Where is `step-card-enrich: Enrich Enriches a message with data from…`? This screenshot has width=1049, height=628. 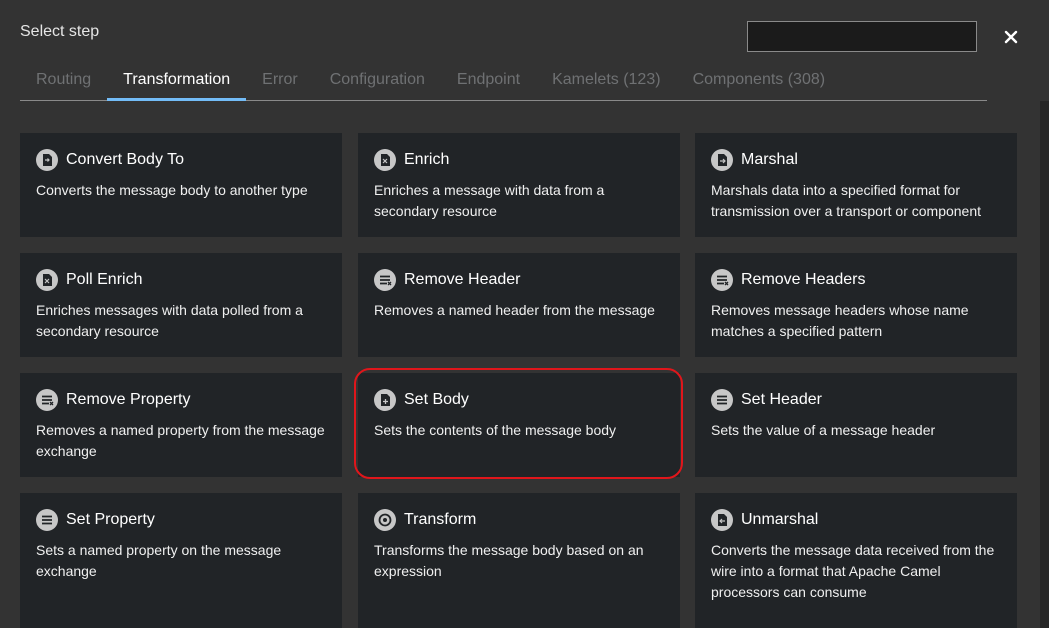 step-card-enrich: Enrich Enriches a message with data from… is located at coordinates (519, 185).